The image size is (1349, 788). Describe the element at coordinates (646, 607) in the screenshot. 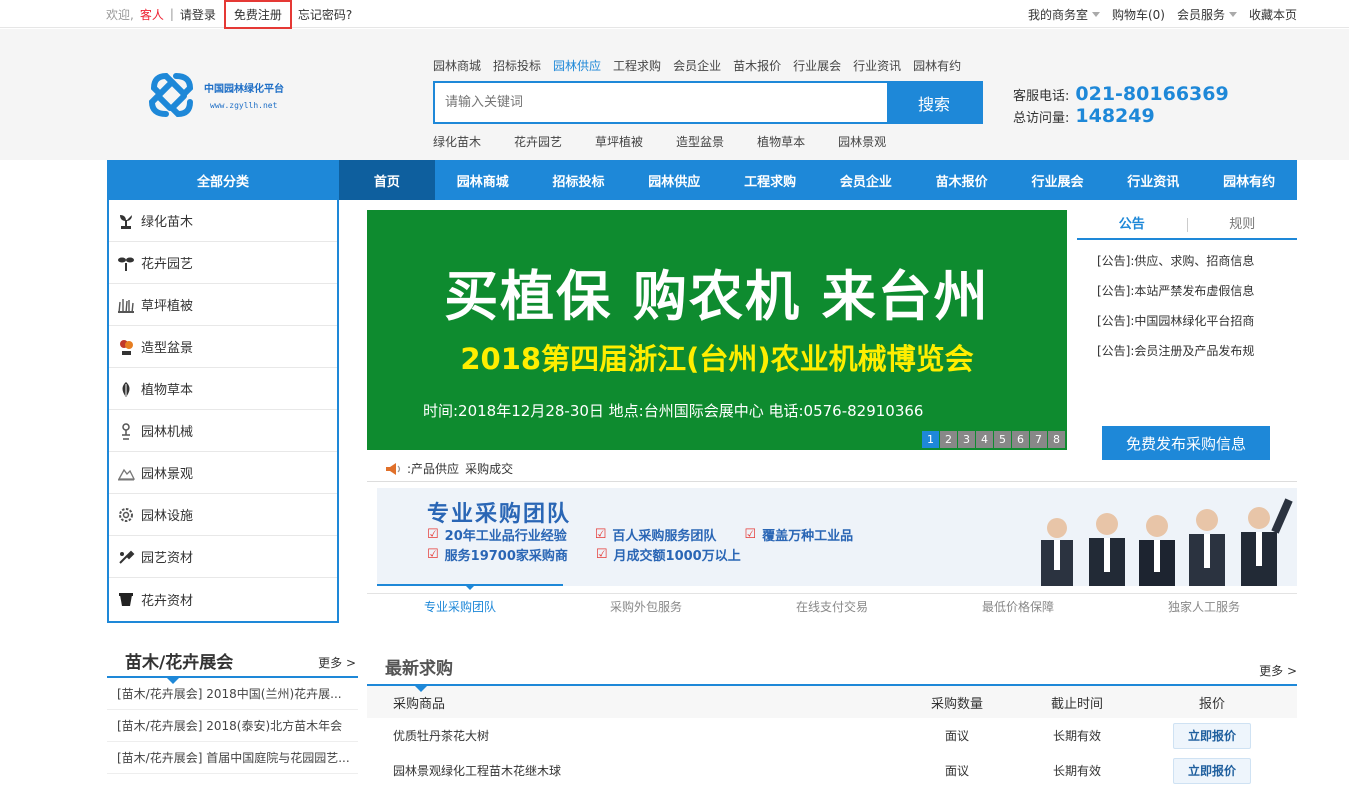

I see `promo-tab: 采购外包服务` at that location.